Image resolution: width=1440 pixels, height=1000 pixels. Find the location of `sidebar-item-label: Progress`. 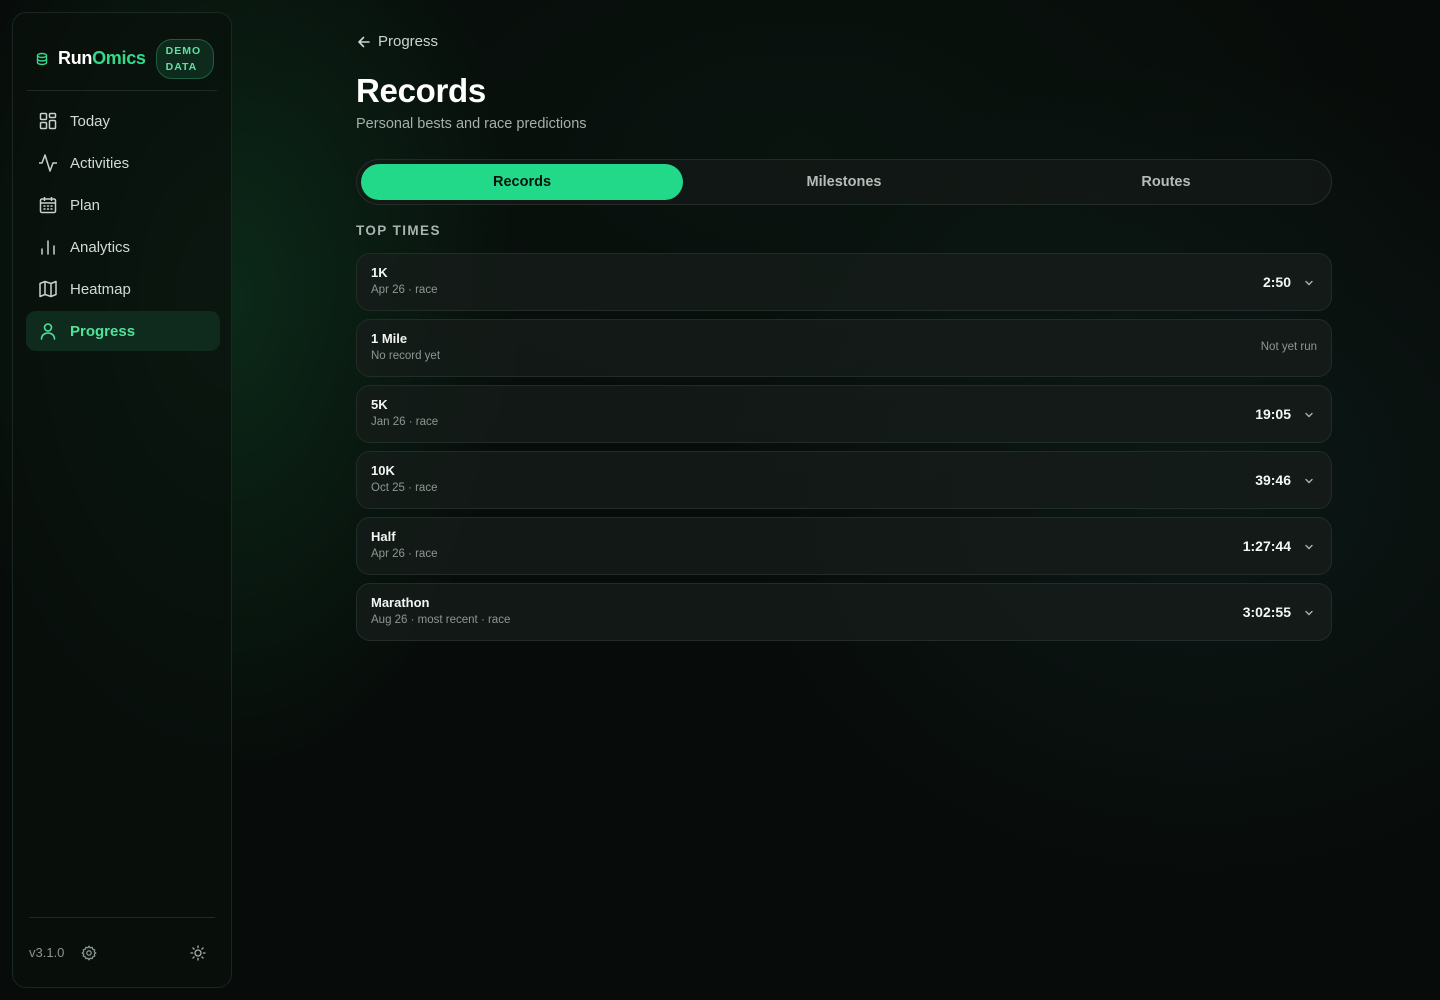

sidebar-item-label: Progress is located at coordinates (103, 331).